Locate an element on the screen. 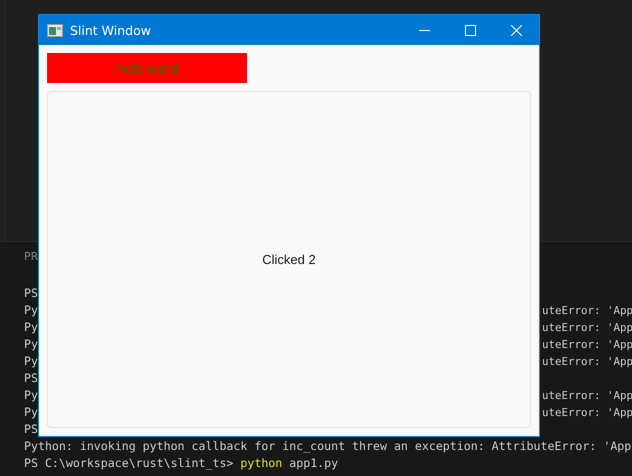 The image size is (632, 476). panel-tab: PR is located at coordinates (31, 256).